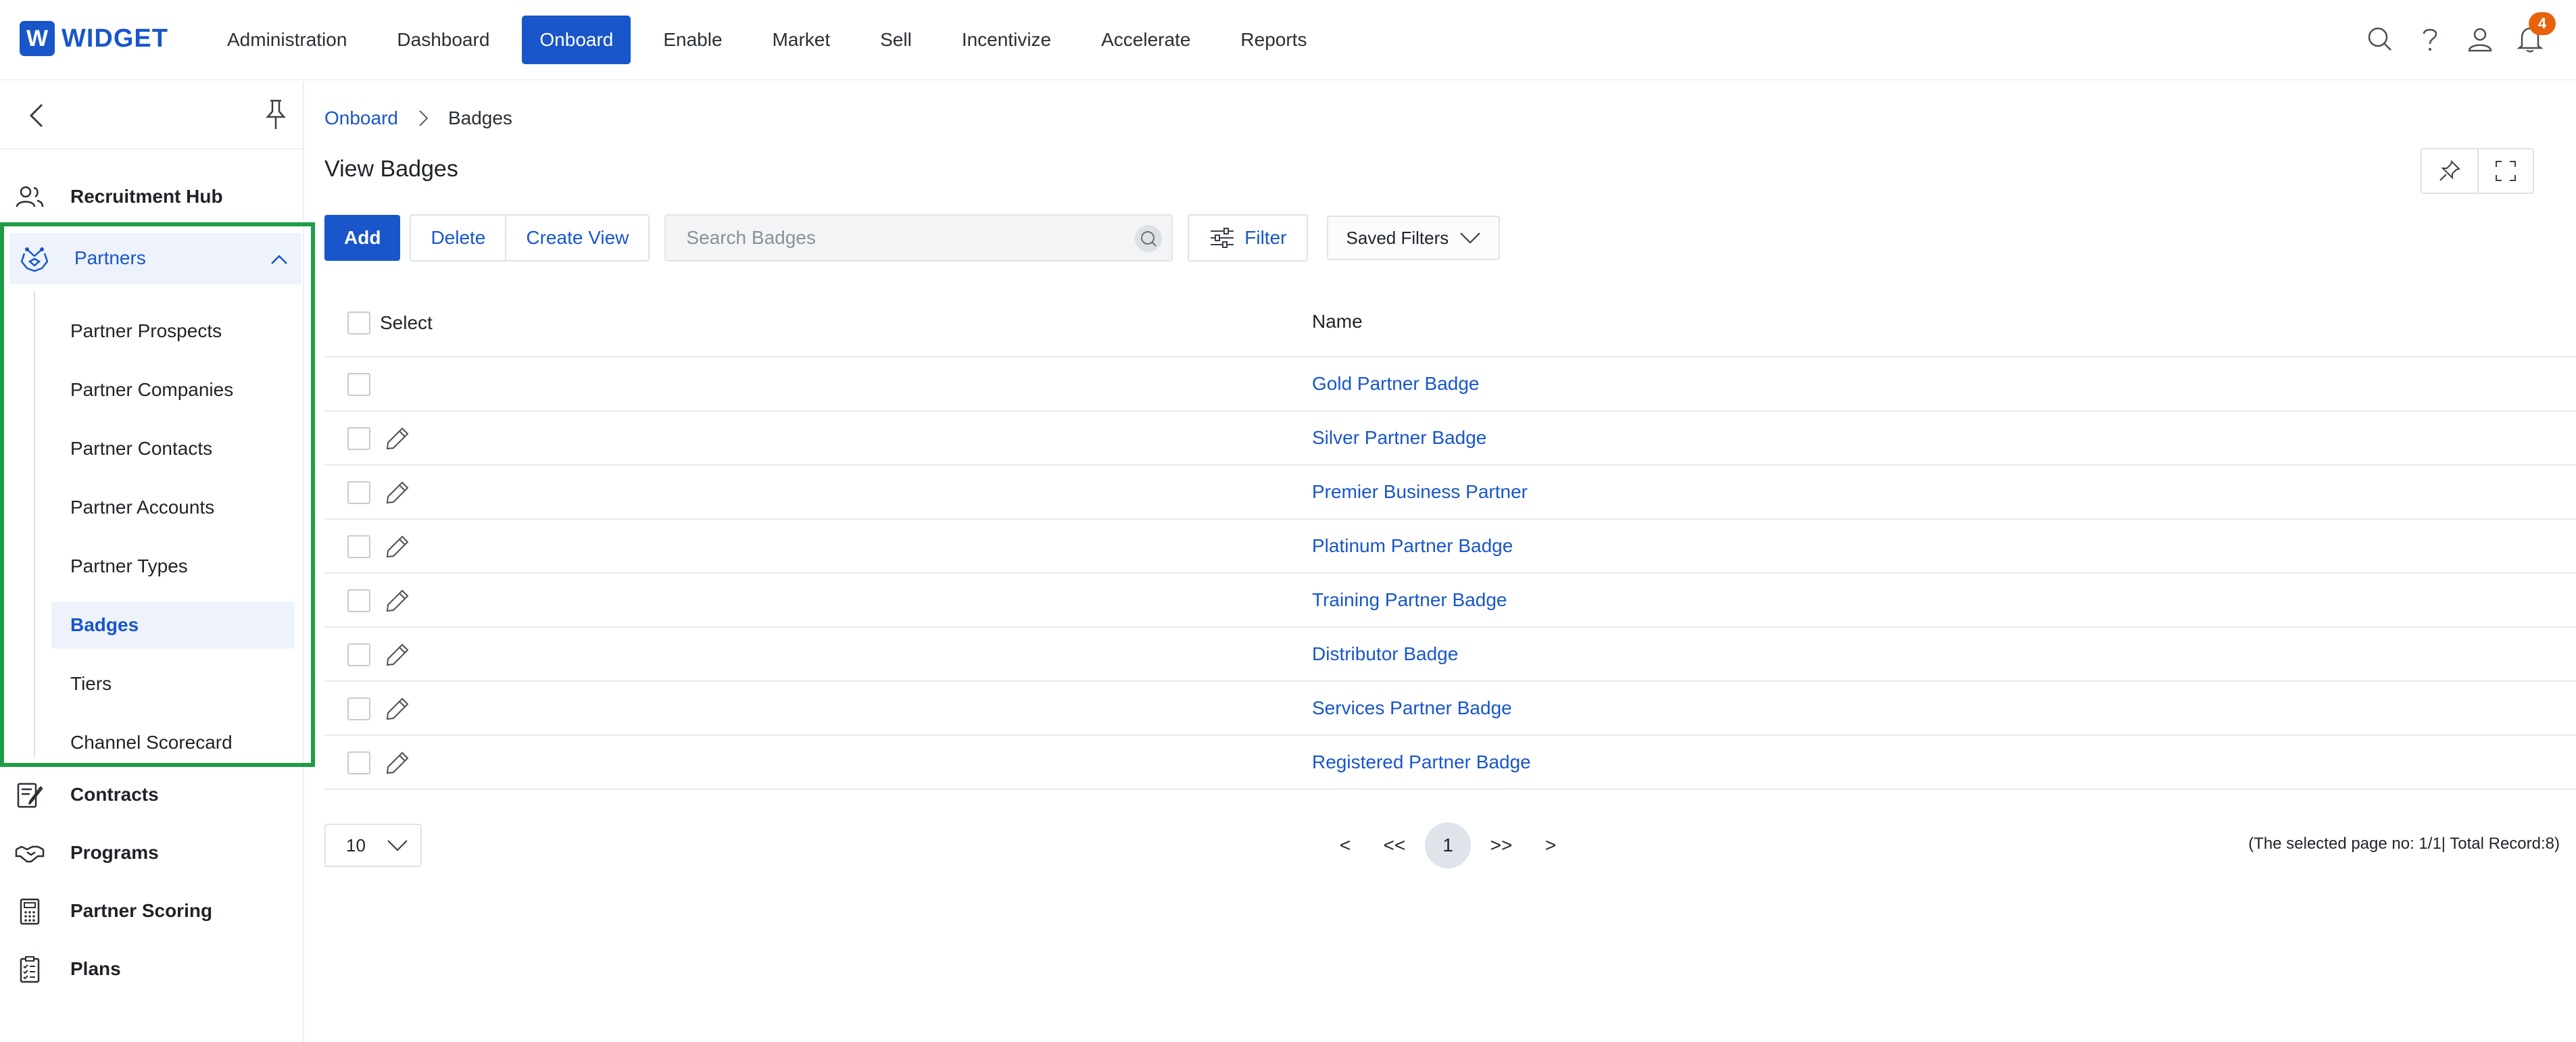  Describe the element at coordinates (151, 116) in the screenshot. I see `sidebar-header` at that location.